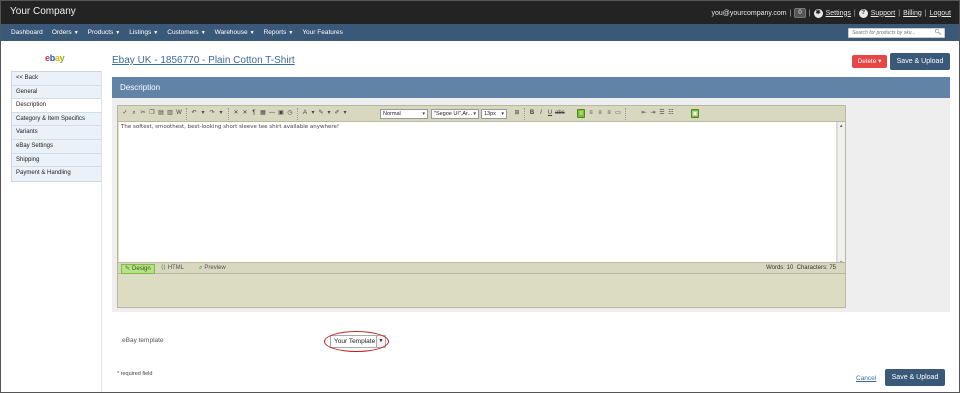 This screenshot has width=960, height=393. What do you see at coordinates (474, 113) in the screenshot?
I see `chevron-down-icon: ▼` at bounding box center [474, 113].